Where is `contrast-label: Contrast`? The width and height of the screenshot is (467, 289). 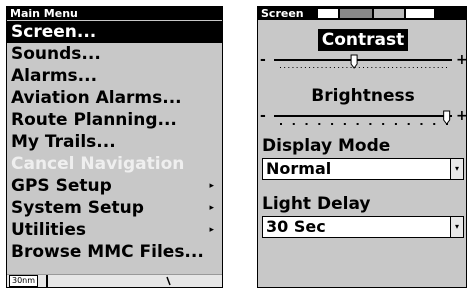
contrast-label: Contrast is located at coordinates (363, 40).